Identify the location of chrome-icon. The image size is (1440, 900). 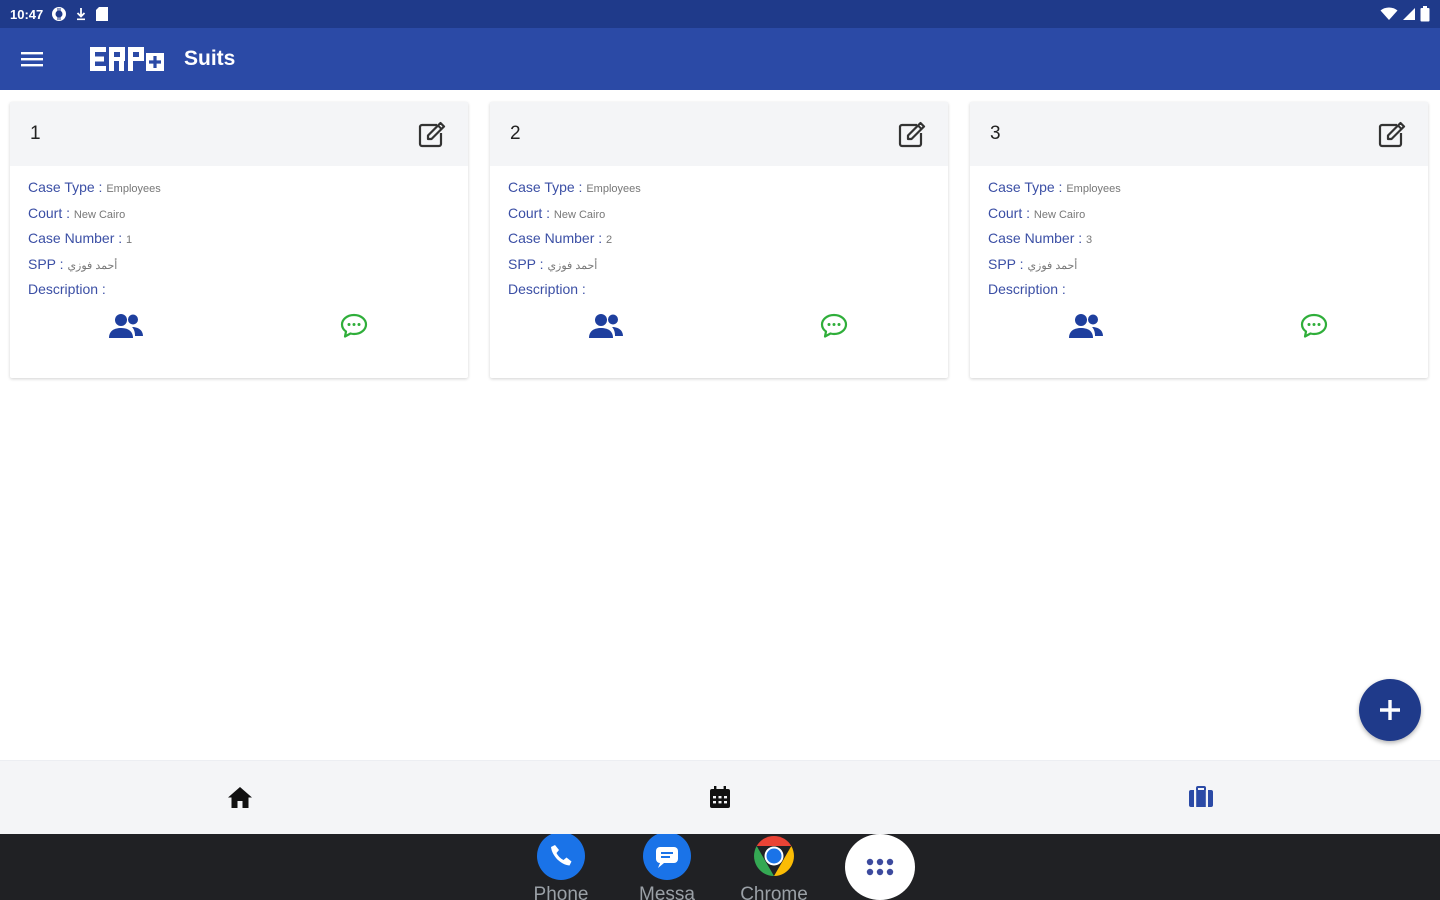
(774, 857).